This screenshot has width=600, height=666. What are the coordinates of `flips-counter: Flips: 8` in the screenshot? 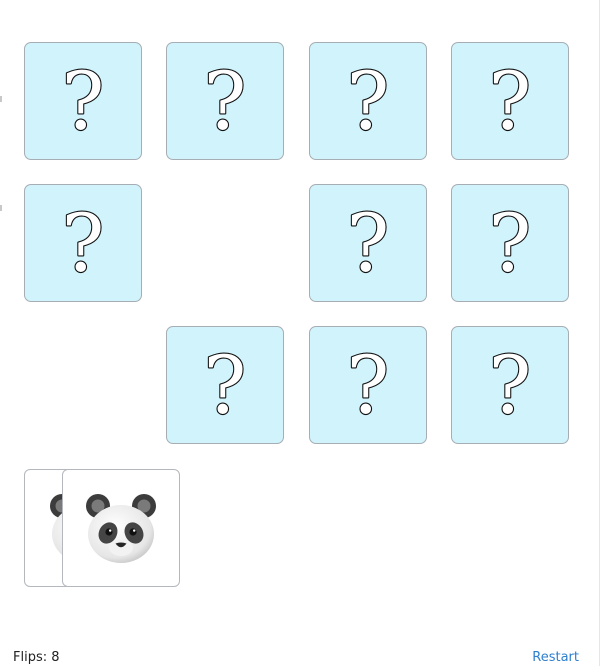 It's located at (36, 658).